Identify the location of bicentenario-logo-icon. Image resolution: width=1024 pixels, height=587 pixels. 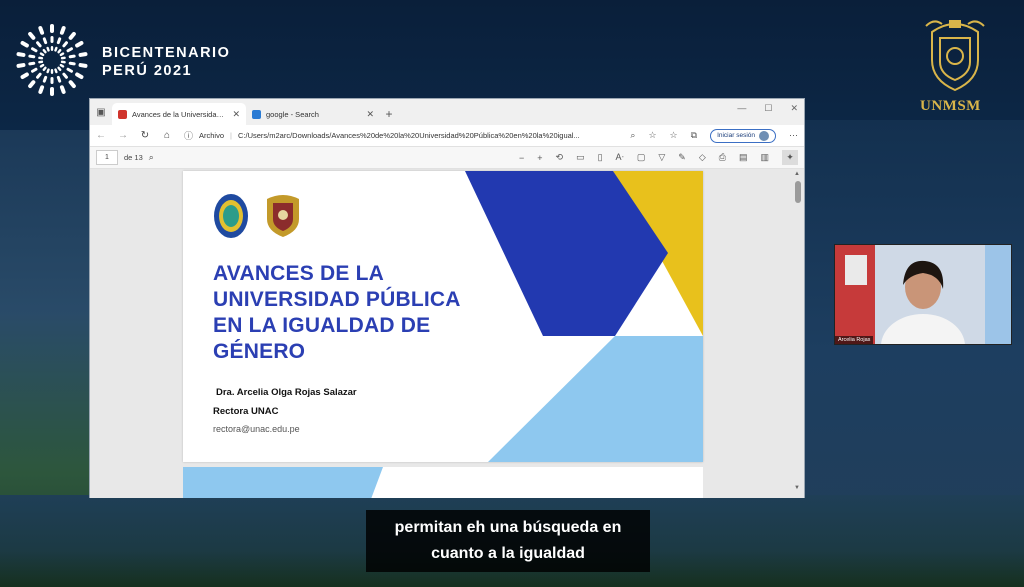
(52, 60).